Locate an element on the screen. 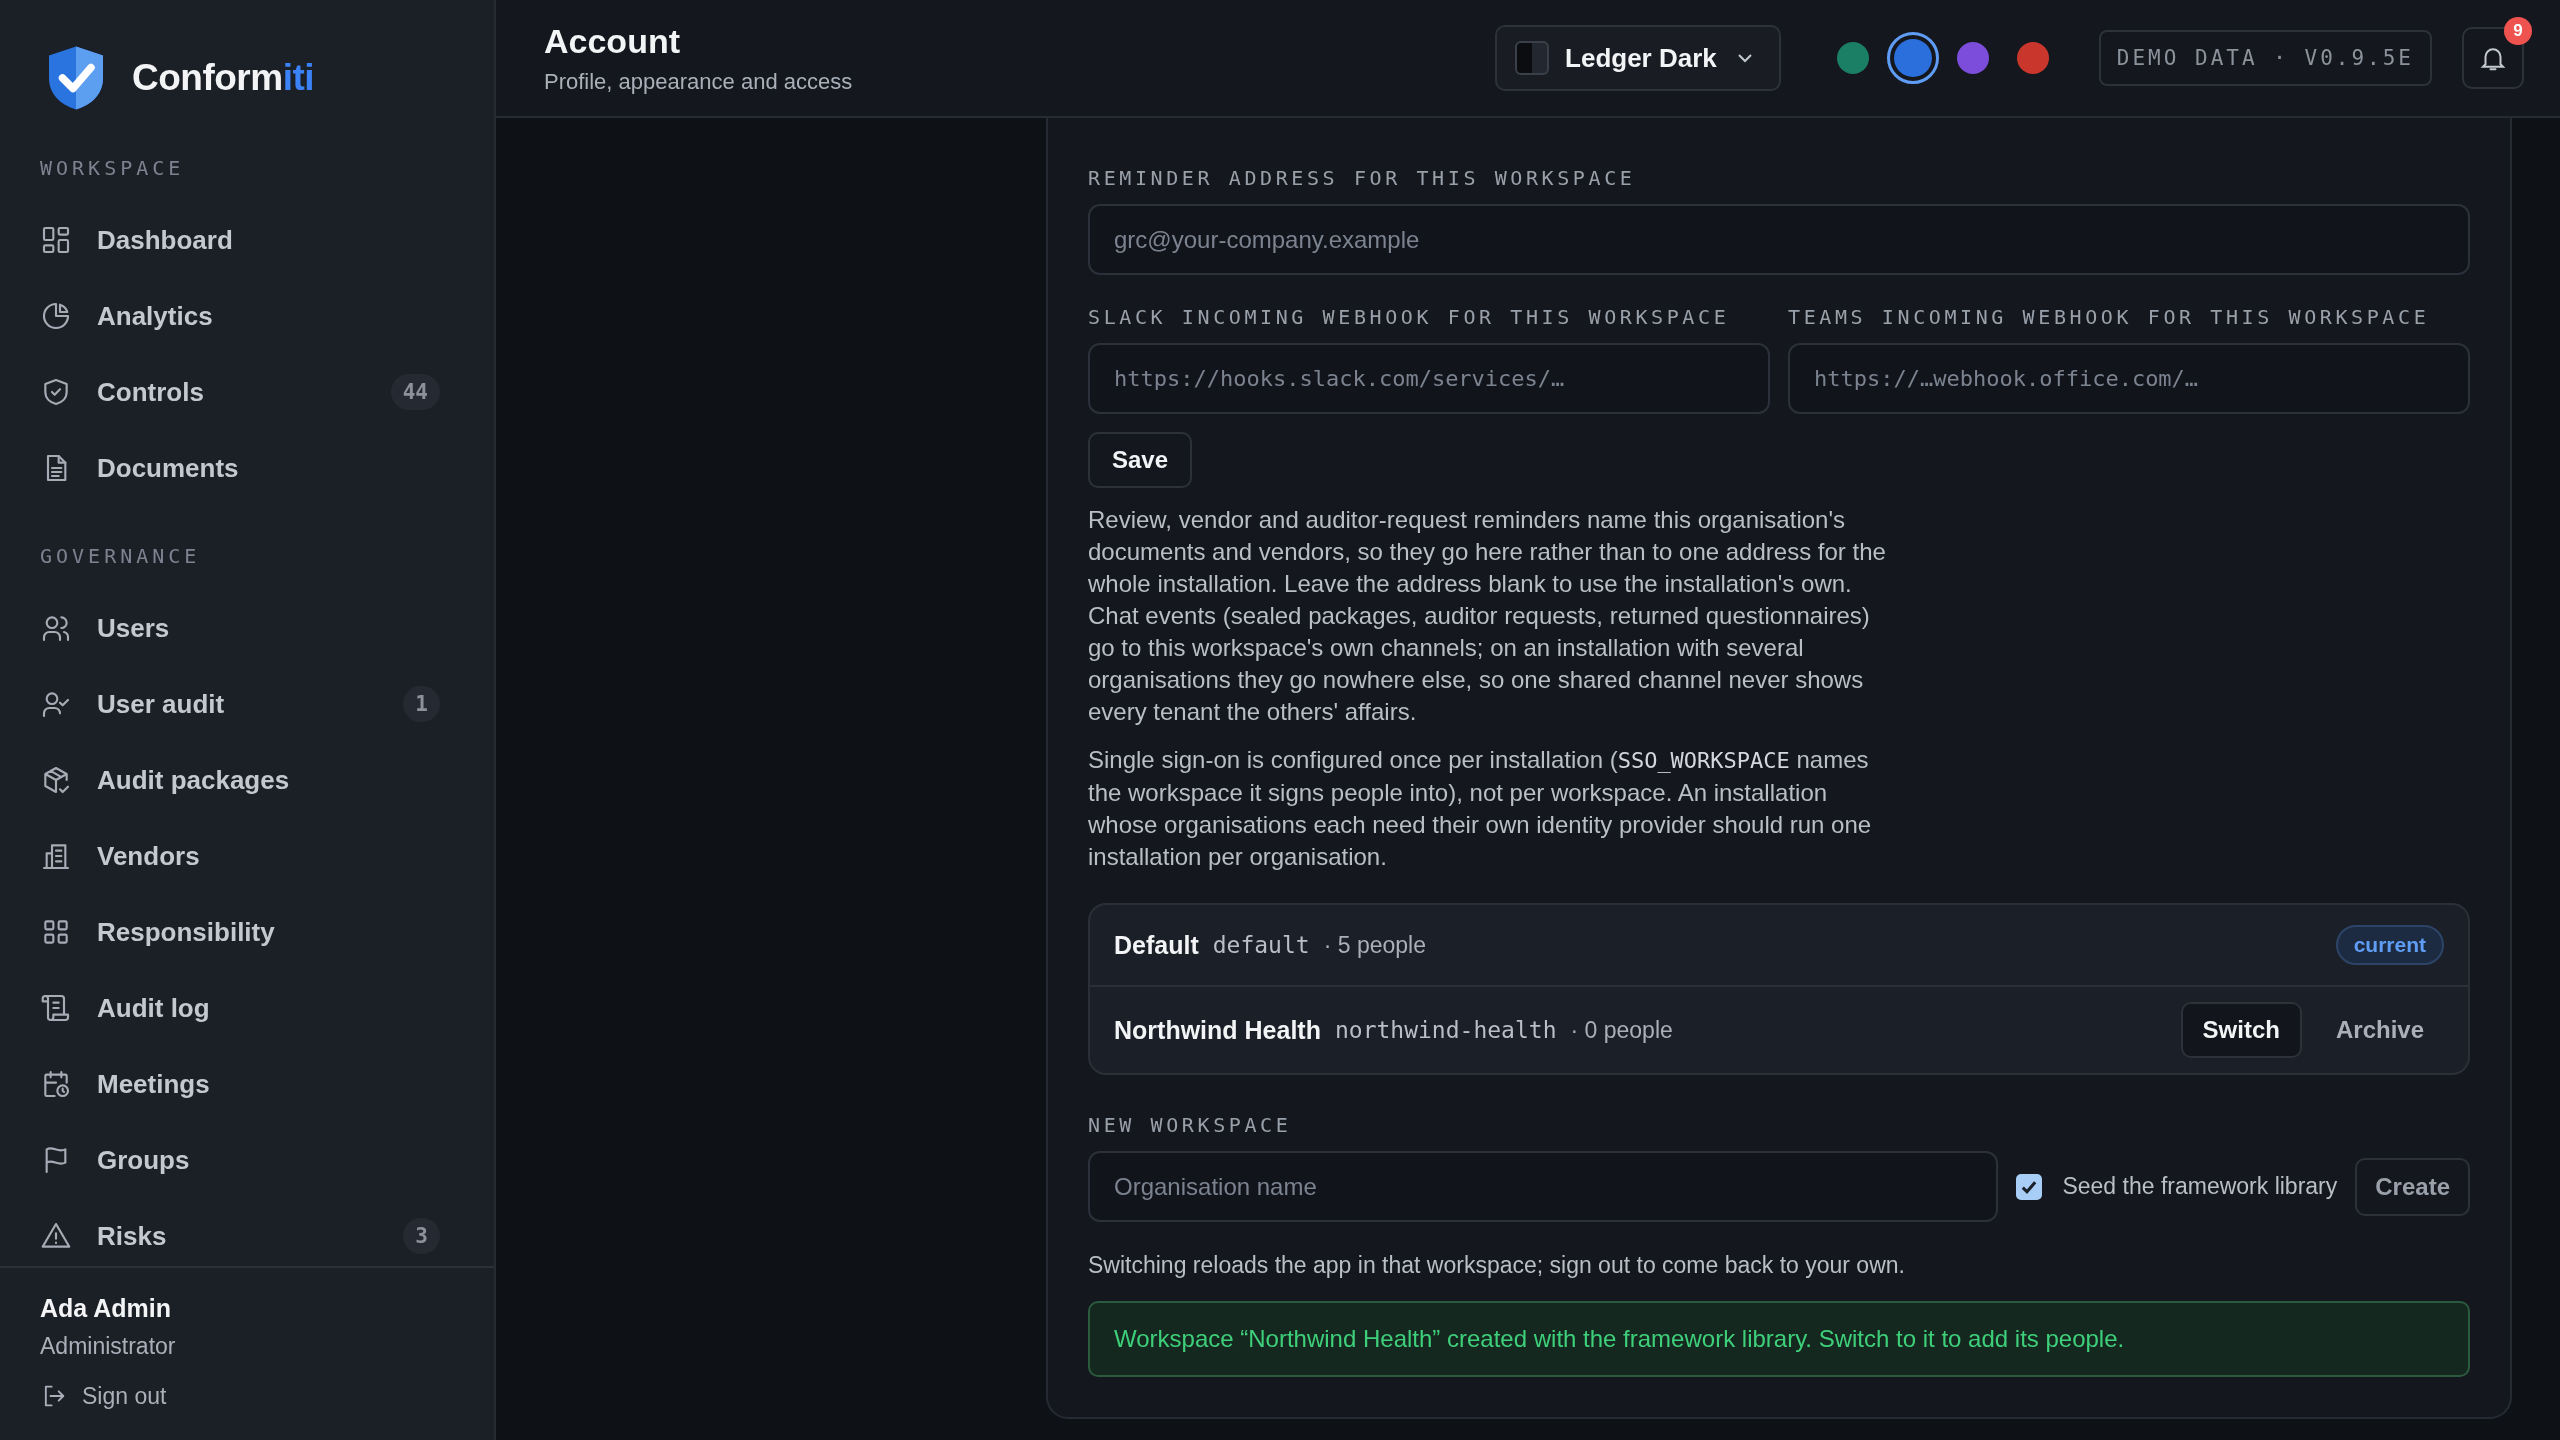 This screenshot has width=2560, height=1440. nav-item: Responsibility is located at coordinates (247, 932).